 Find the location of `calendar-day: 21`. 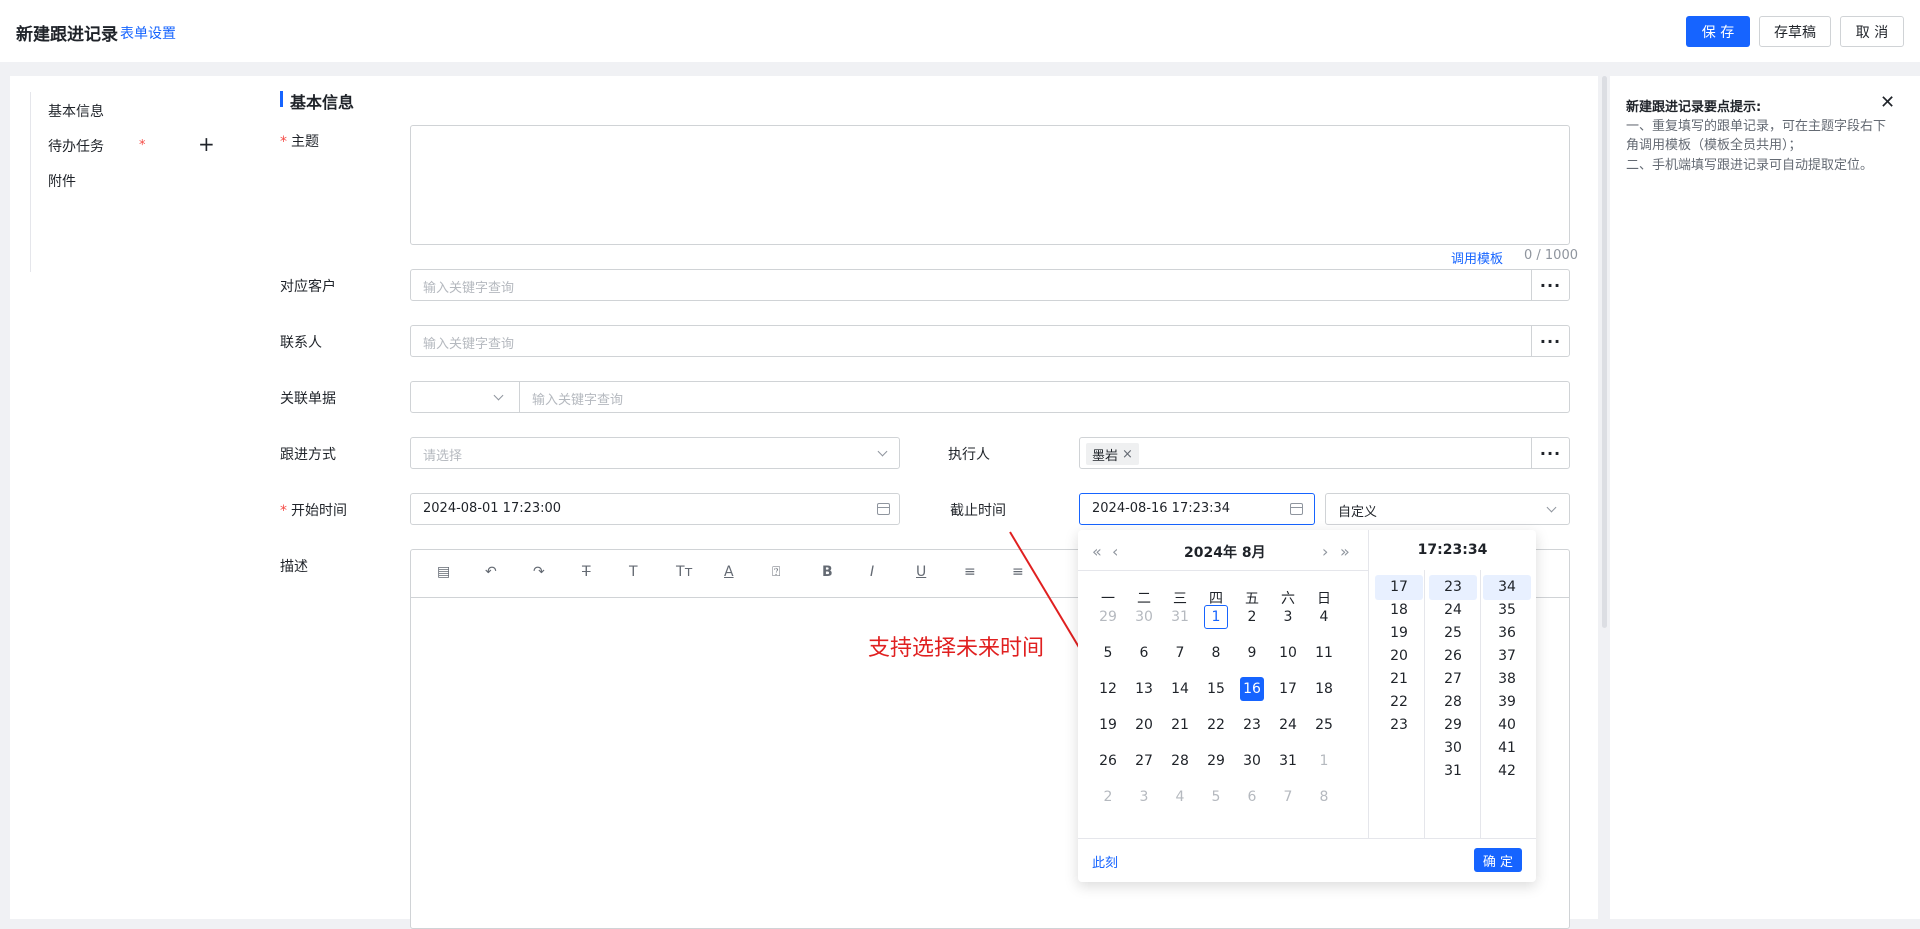

calendar-day: 21 is located at coordinates (1180, 725).